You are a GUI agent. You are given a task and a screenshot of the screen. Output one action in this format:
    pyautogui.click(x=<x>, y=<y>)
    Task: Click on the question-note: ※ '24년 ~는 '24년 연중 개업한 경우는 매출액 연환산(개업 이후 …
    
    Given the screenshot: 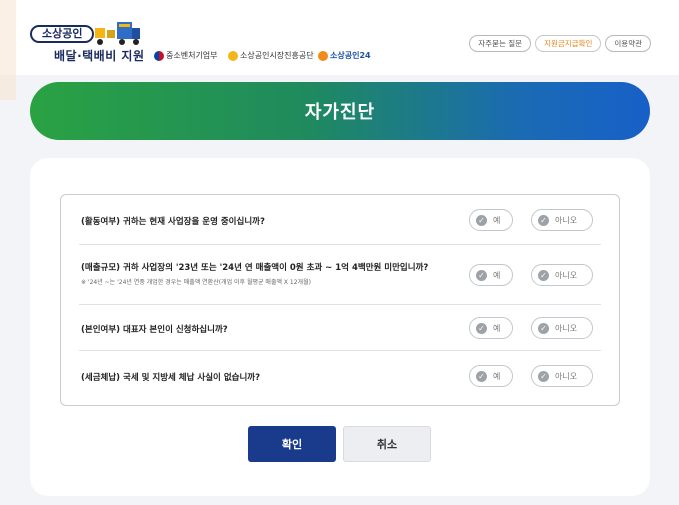 What is the action you would take?
    pyautogui.click(x=196, y=282)
    